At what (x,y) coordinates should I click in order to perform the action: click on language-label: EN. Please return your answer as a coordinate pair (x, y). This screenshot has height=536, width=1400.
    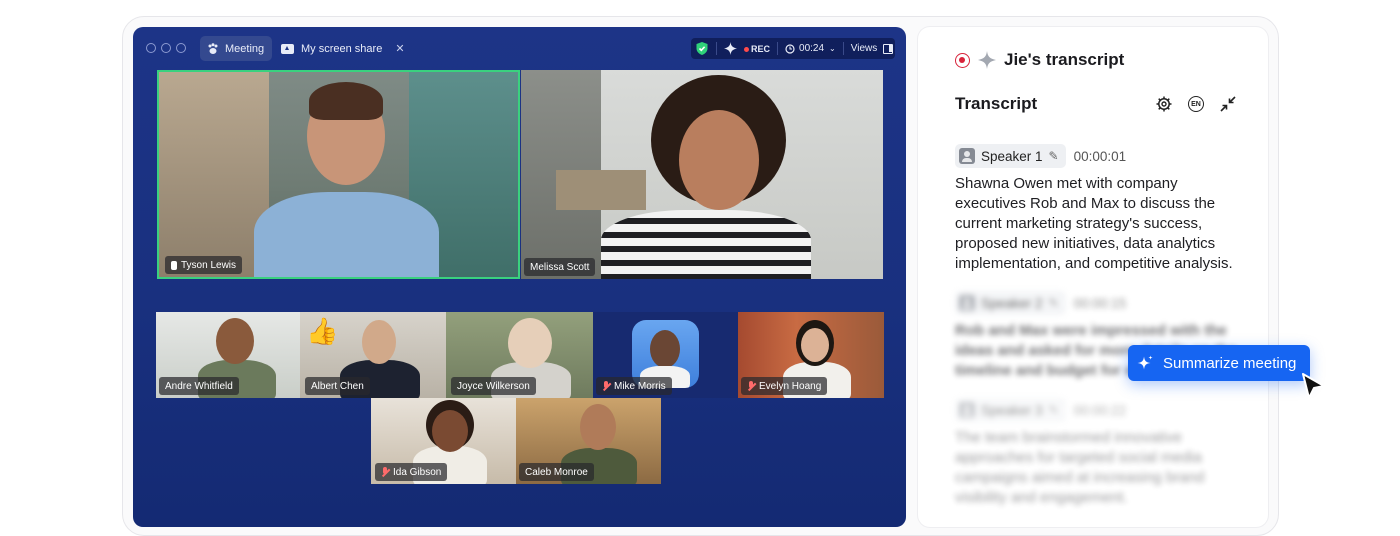
    Looking at the image, I should click on (1196, 104).